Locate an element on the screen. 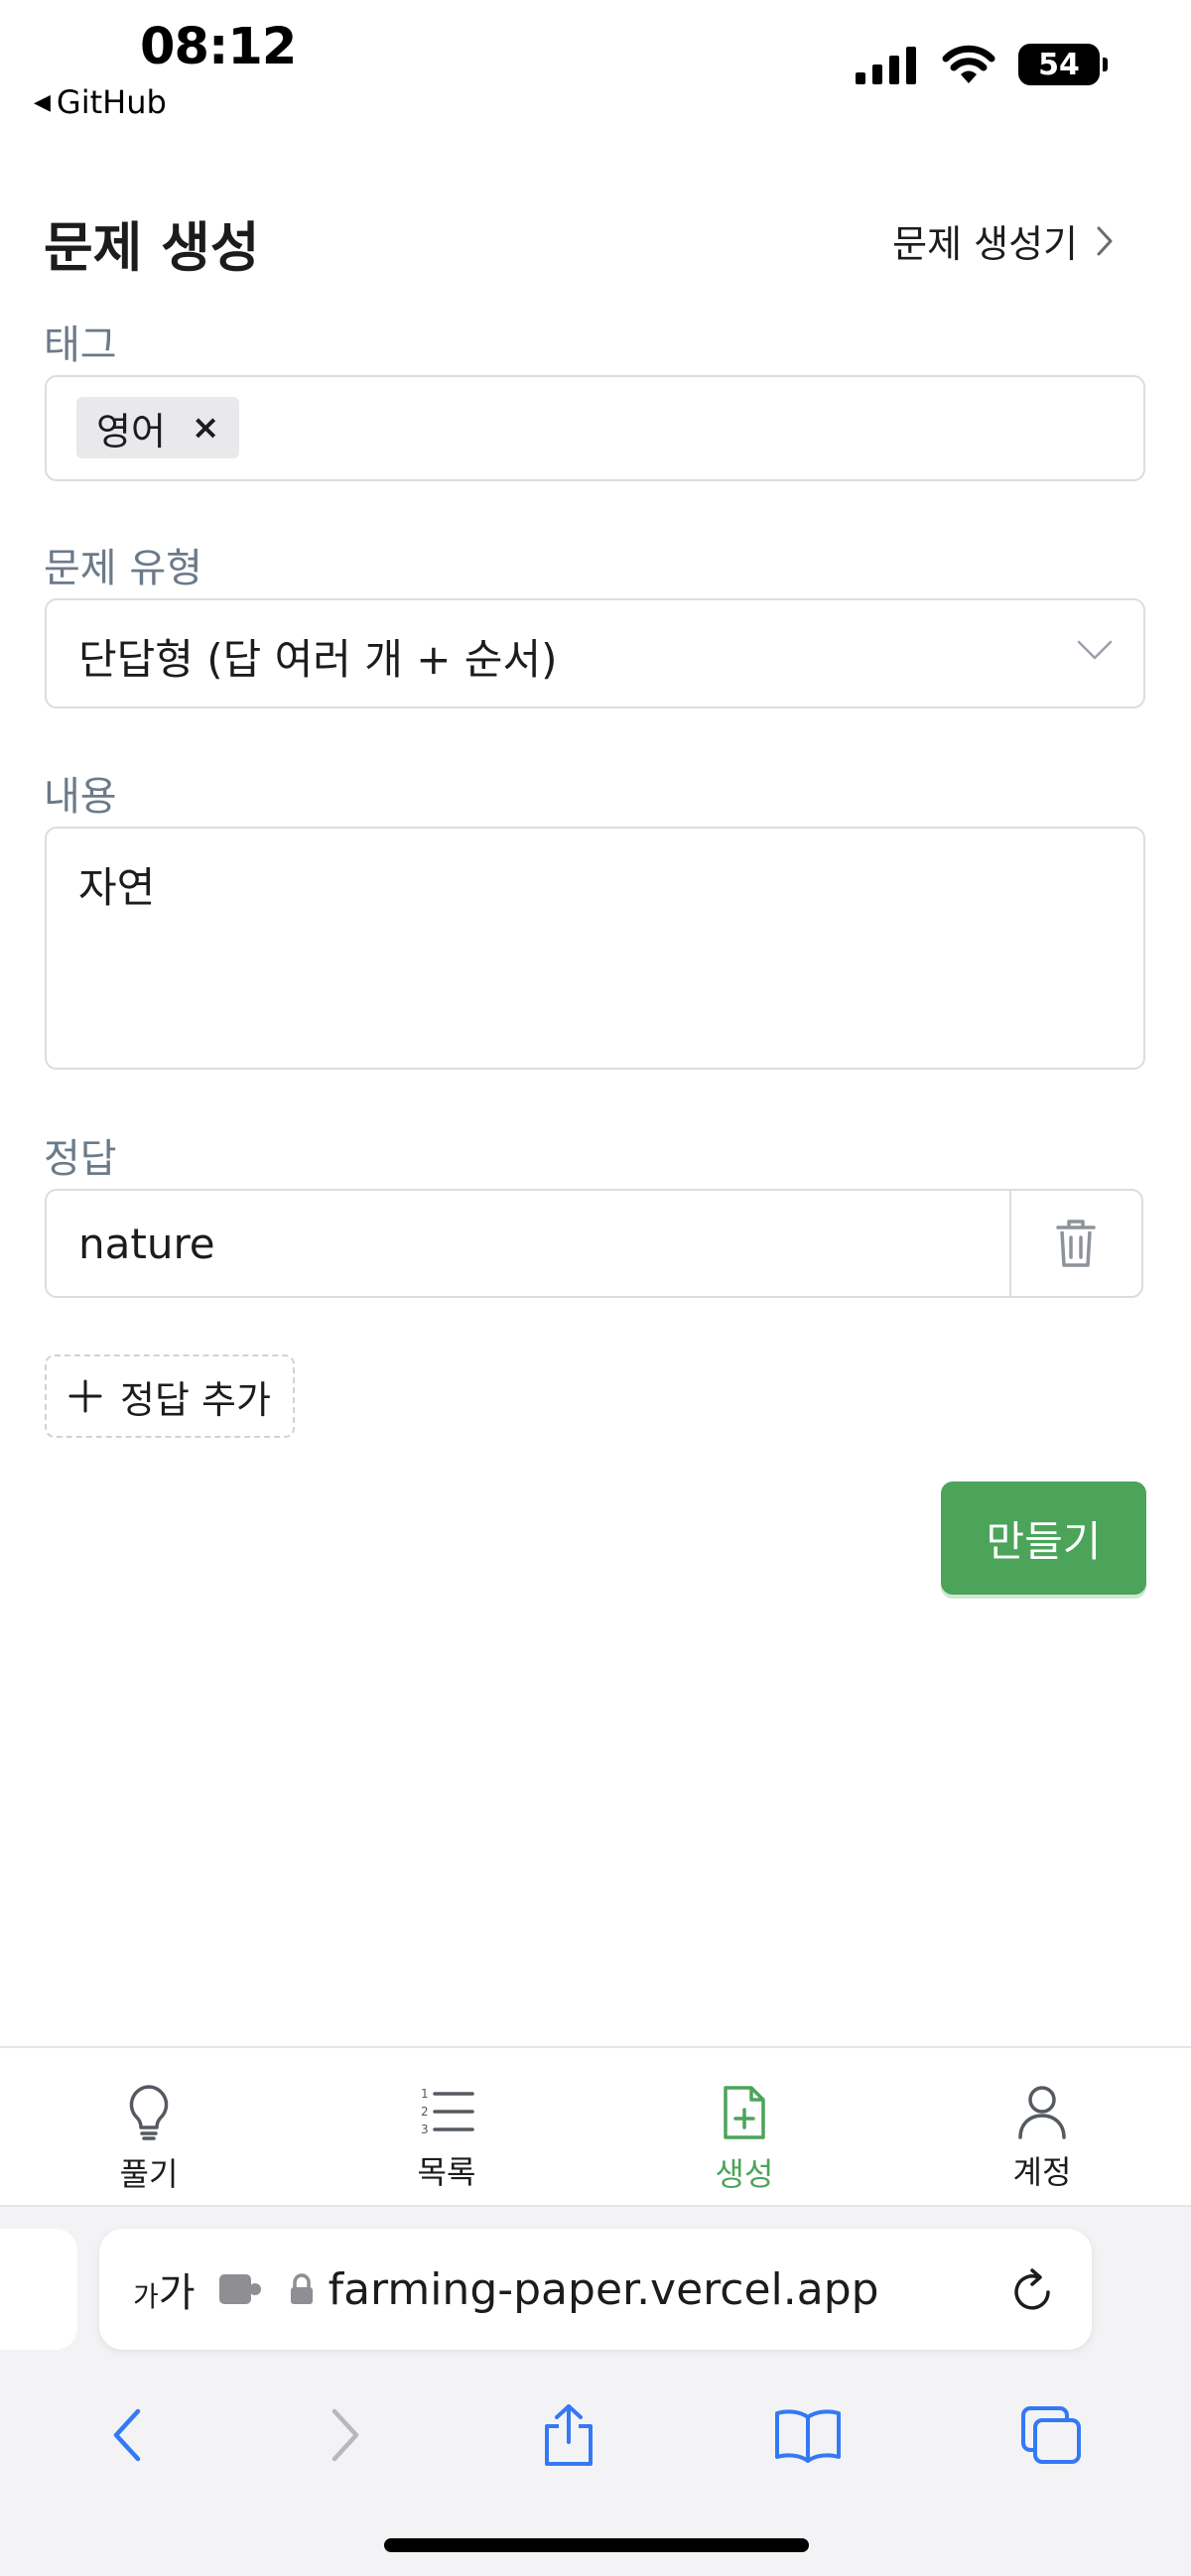 The image size is (1191, 2576). question-type-value: 단답형 (답 여러 개 + 순서) is located at coordinates (318, 660).